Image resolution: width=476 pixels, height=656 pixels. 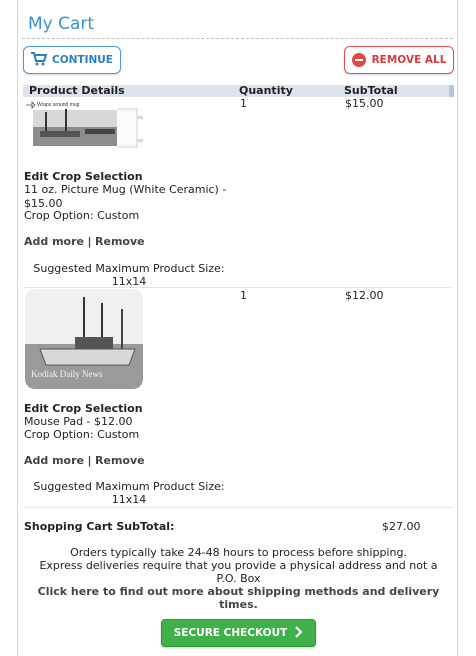 I want to click on header-subtotal: SubTotal, so click(x=371, y=90).